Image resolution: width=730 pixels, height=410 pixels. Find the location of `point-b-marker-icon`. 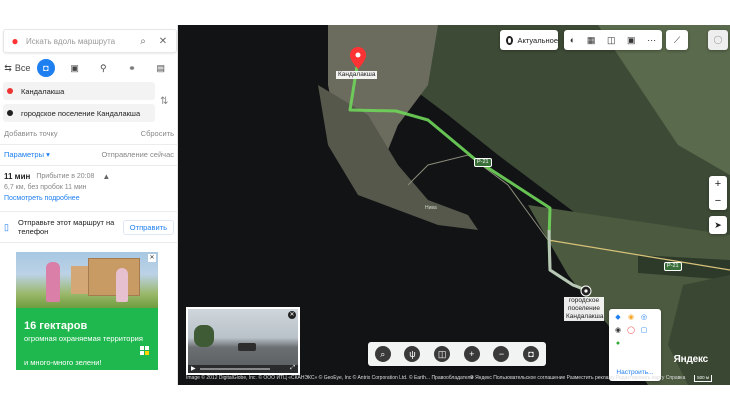

point-b-marker-icon is located at coordinates (10, 113).